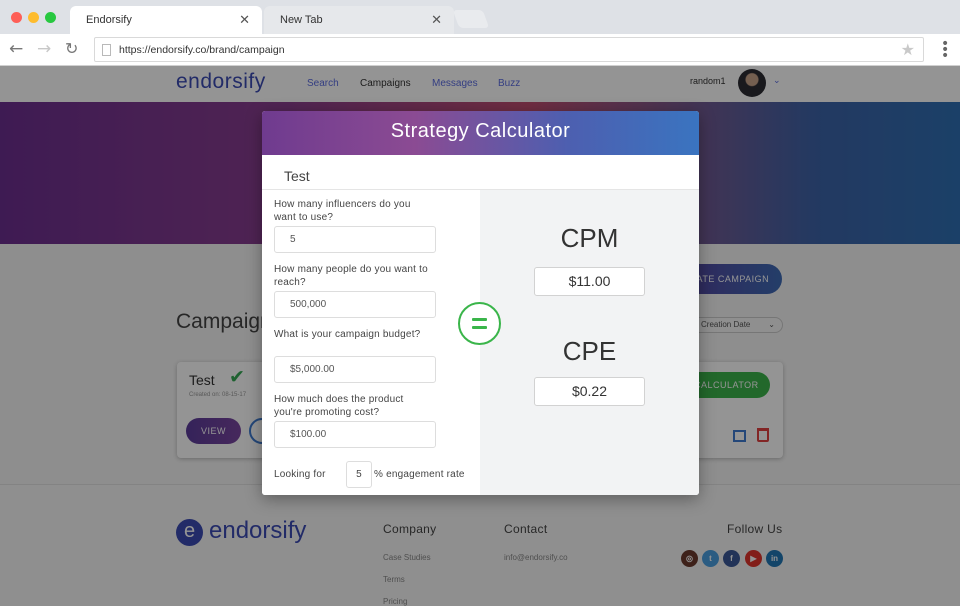 The height and width of the screenshot is (606, 960). I want to click on modal-header: Strategy Calculator, so click(480, 133).